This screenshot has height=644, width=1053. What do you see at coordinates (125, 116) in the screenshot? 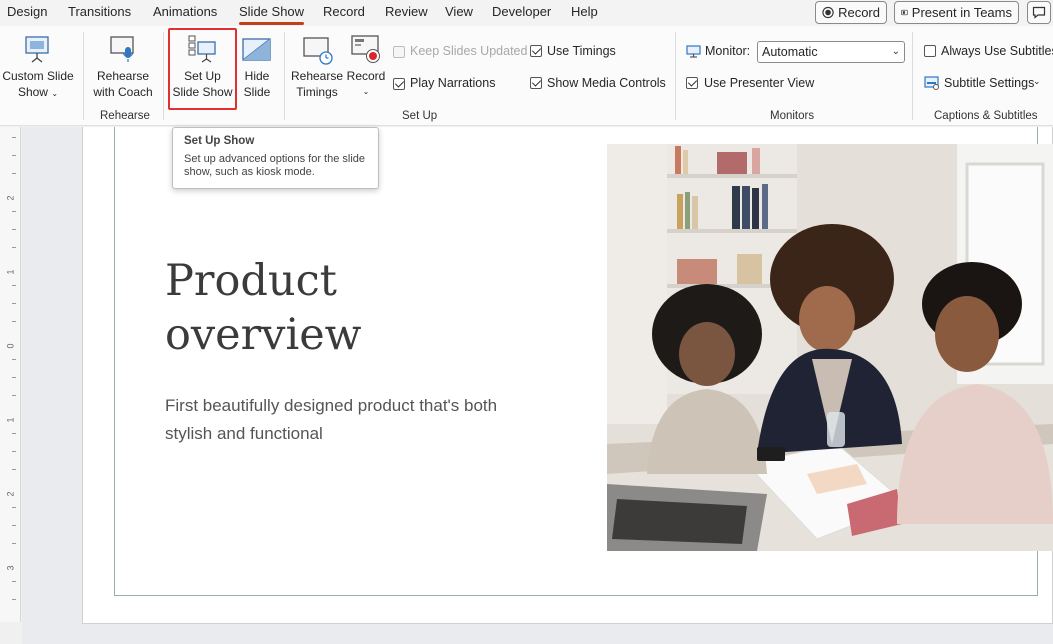
I see `group-label-rehearse: Rehearse` at bounding box center [125, 116].